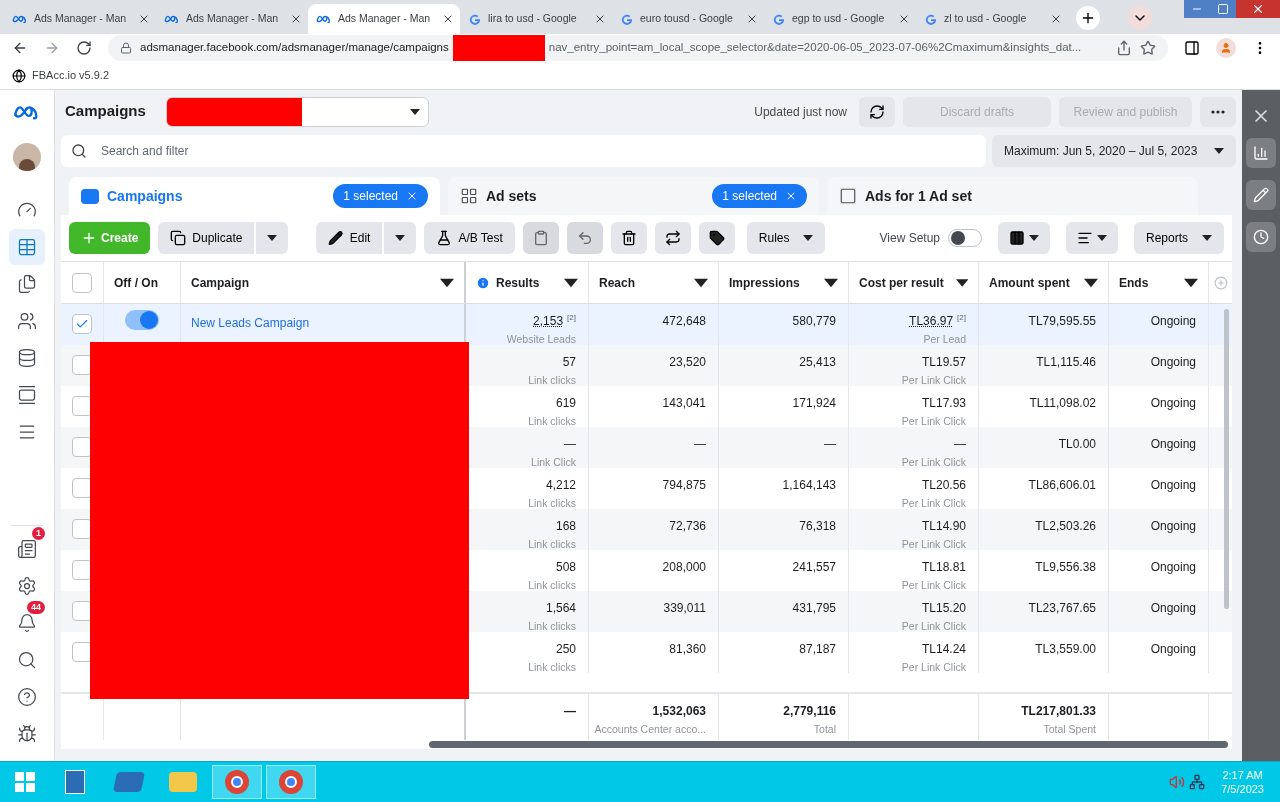 The image size is (1280, 802). I want to click on google-icon, so click(627, 19).